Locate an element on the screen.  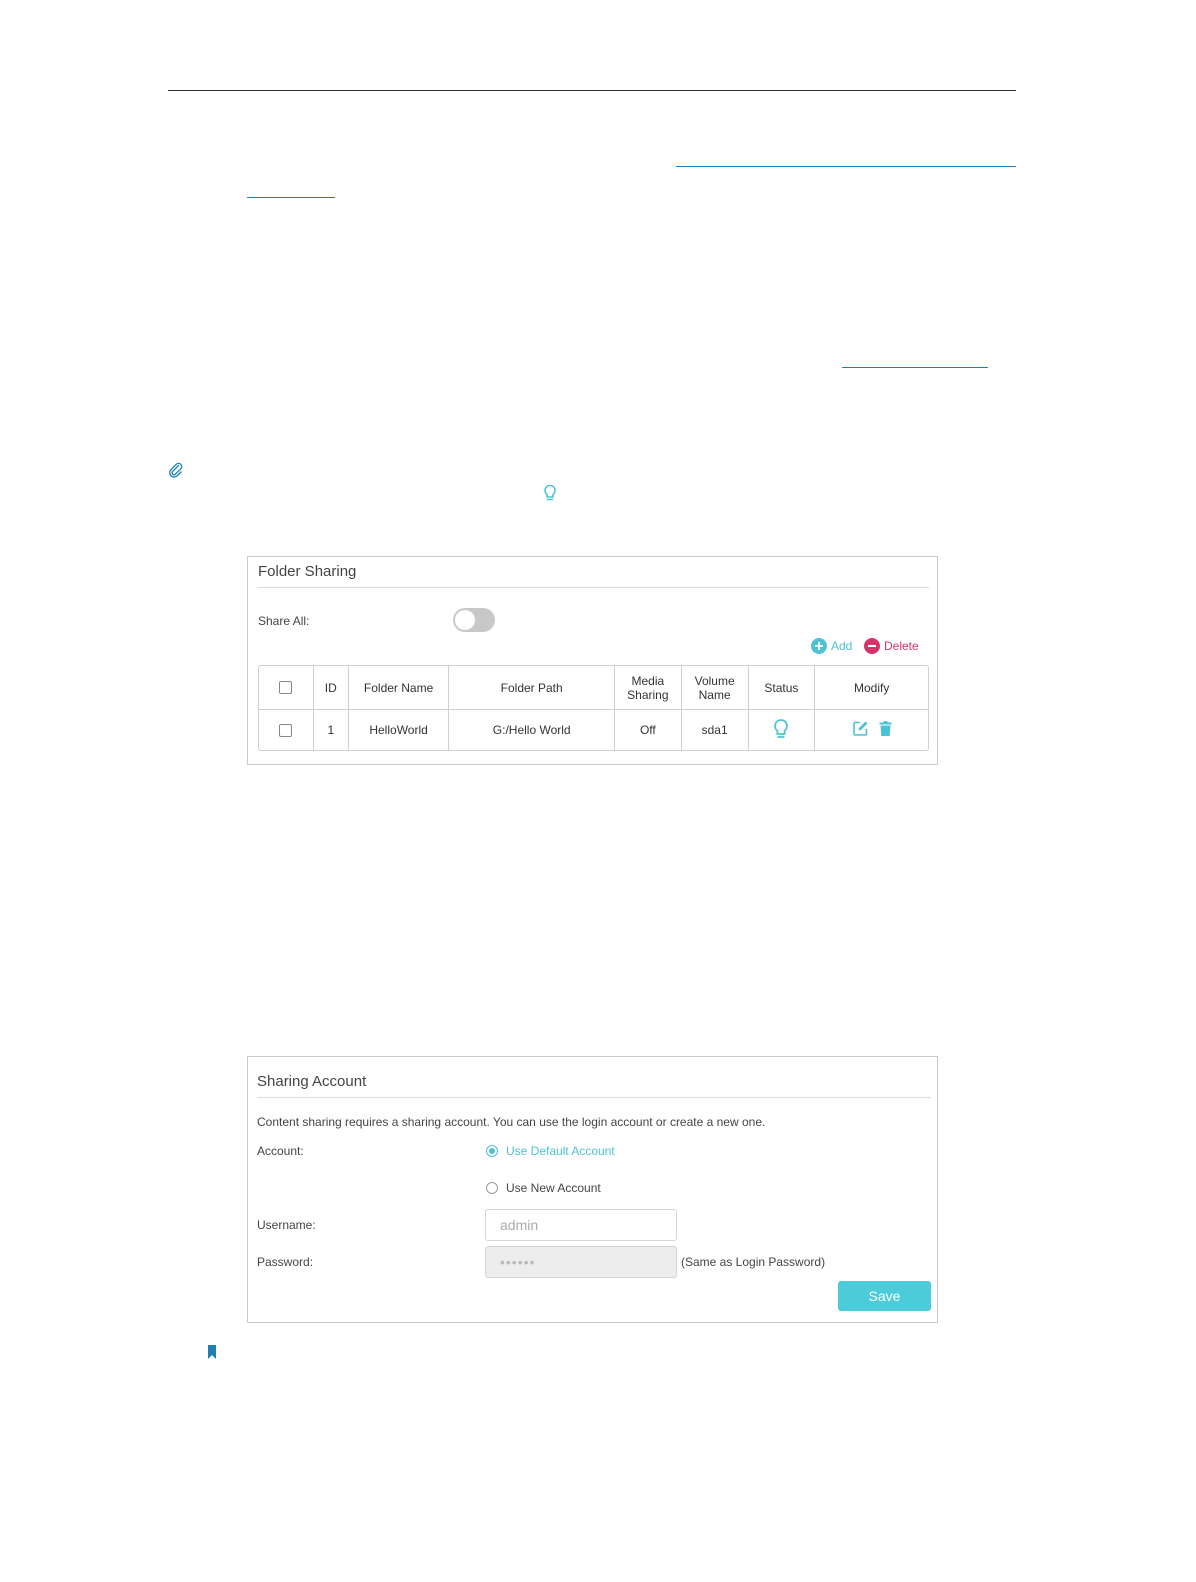
panel-title: Sharing Account is located at coordinates (312, 1081).